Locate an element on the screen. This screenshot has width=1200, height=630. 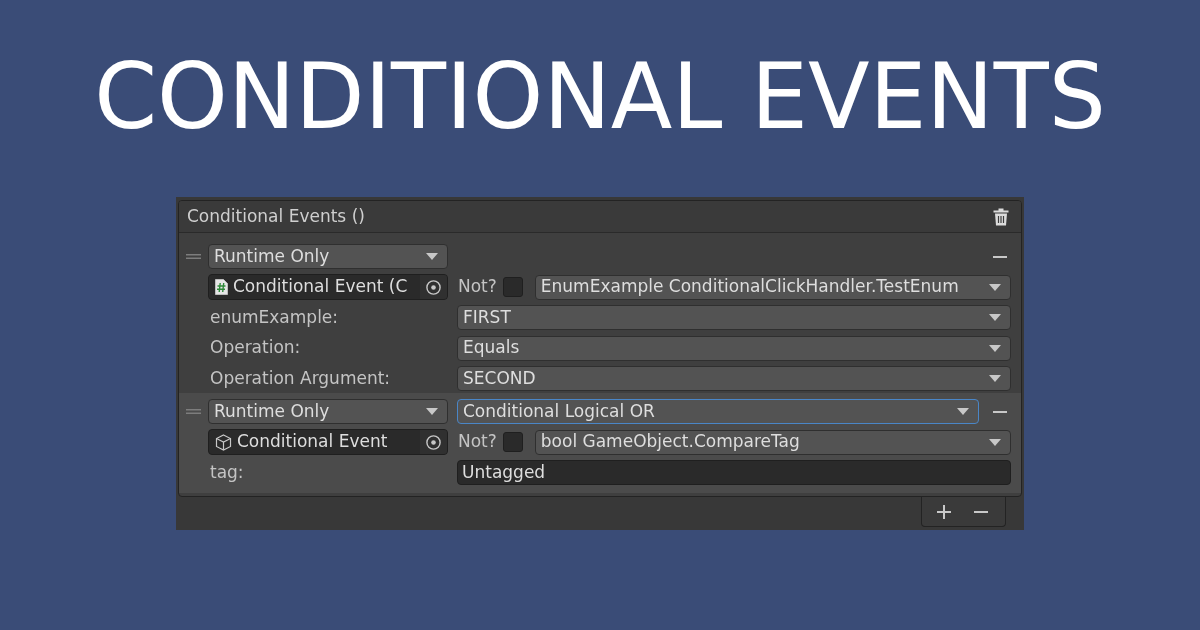
value-dropdown: FIRST is located at coordinates (734, 317).